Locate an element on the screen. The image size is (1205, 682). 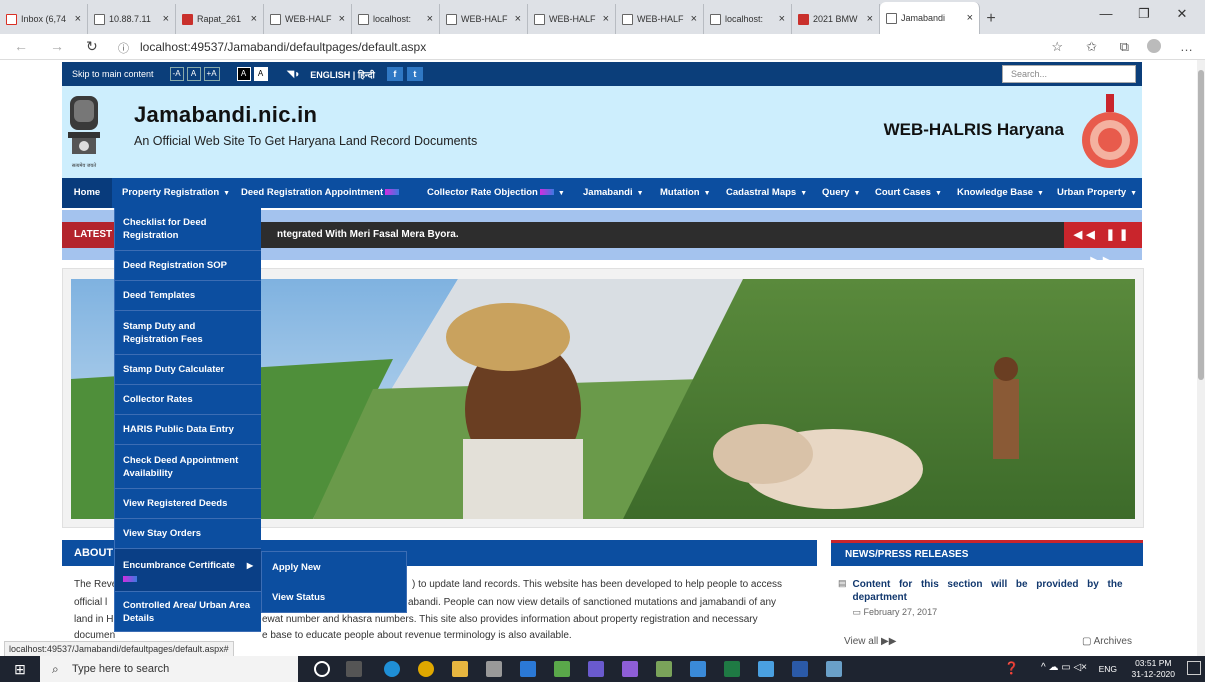
browser-tab: Rapat_261 × is located at coordinates (220, 19).